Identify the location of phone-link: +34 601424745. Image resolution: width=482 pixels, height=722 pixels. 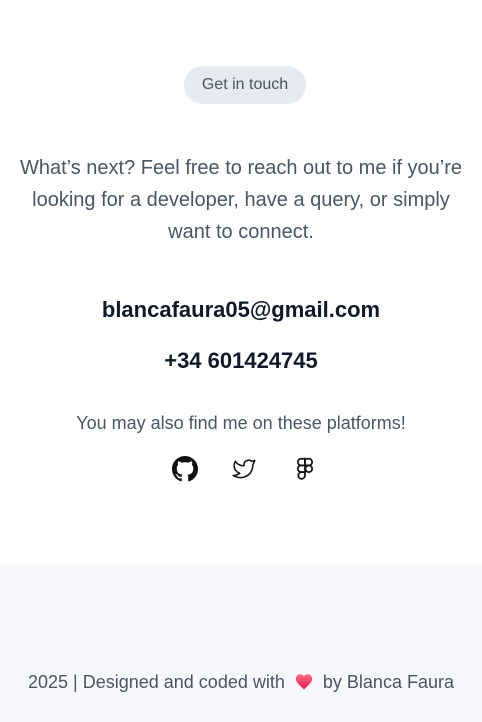
(241, 361).